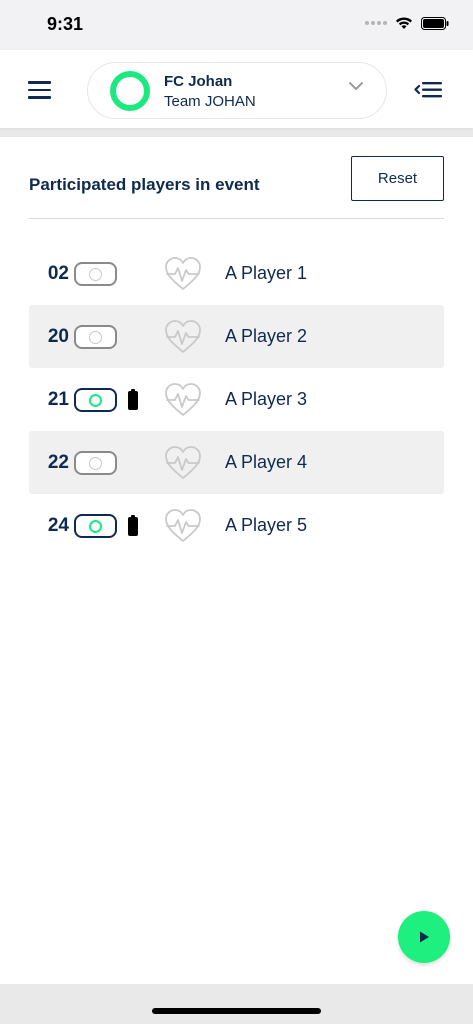  I want to click on player-name: A Player 3, so click(266, 399).